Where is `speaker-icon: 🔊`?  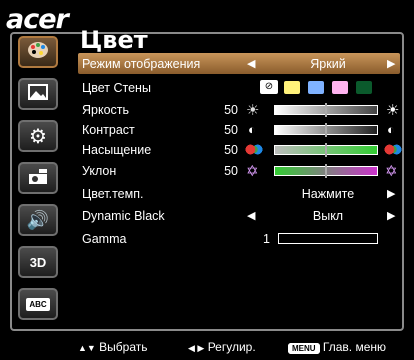 speaker-icon: 🔊 is located at coordinates (38, 219).